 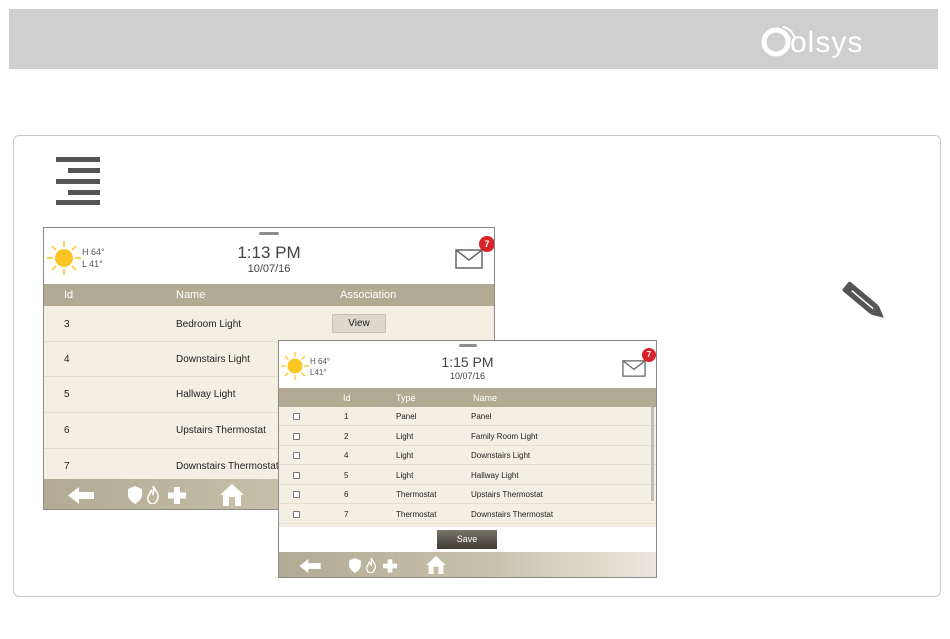 I want to click on row-name: Bedroom Light, so click(x=209, y=324).